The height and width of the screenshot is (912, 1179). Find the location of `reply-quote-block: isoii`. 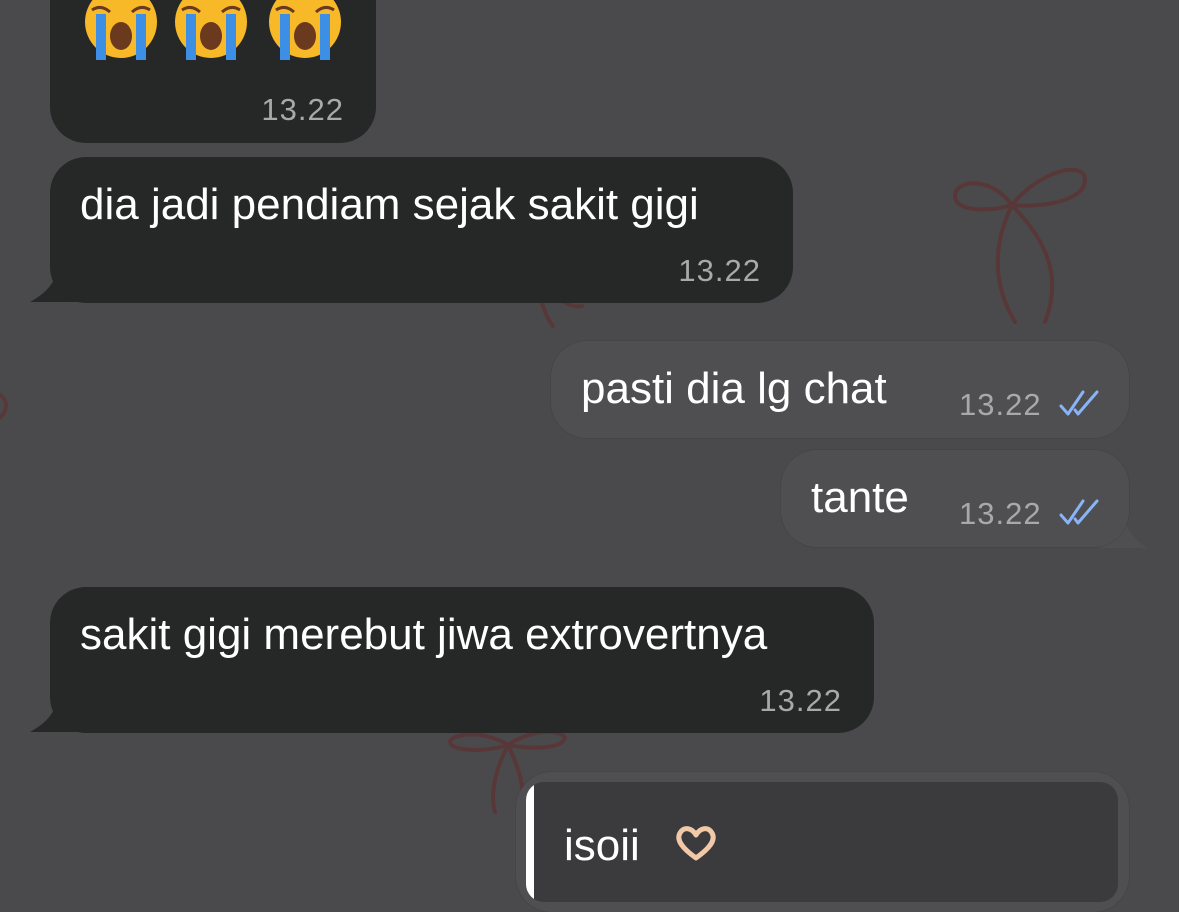

reply-quote-block: isoii is located at coordinates (822, 842).